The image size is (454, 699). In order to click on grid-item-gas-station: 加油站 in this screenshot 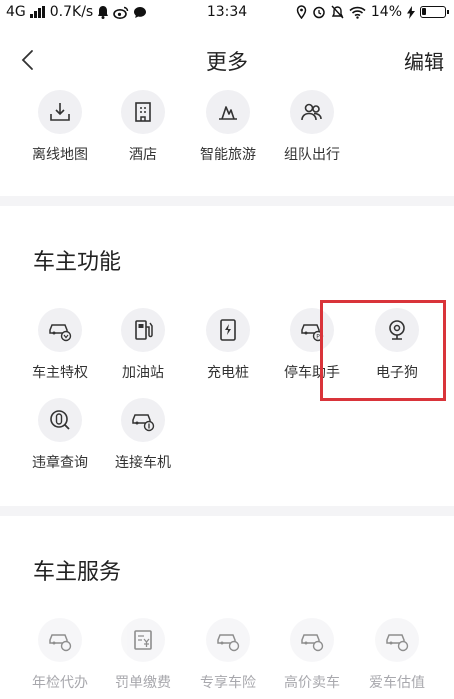, I will do `click(143, 345)`.